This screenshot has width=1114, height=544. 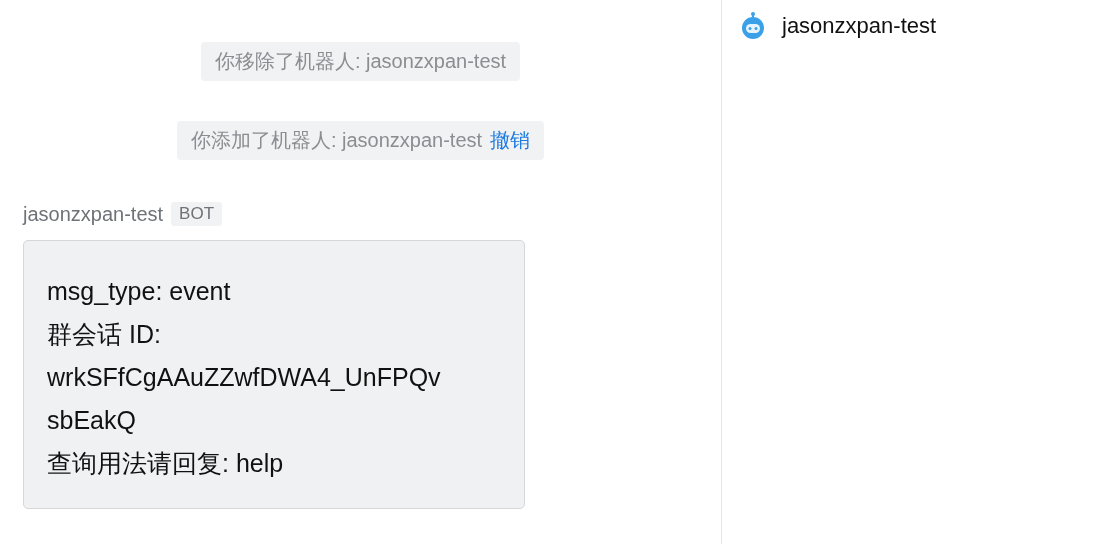 What do you see at coordinates (197, 214) in the screenshot?
I see `bot-tag: BOT` at bounding box center [197, 214].